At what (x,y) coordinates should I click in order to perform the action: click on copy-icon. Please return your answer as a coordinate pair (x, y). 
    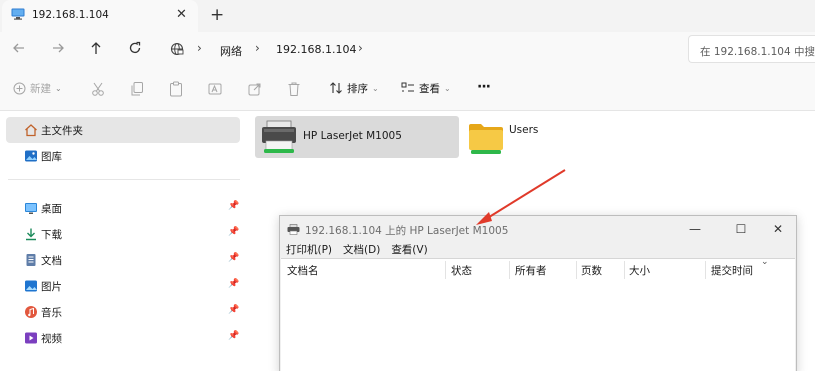
    Looking at the image, I should click on (137, 89).